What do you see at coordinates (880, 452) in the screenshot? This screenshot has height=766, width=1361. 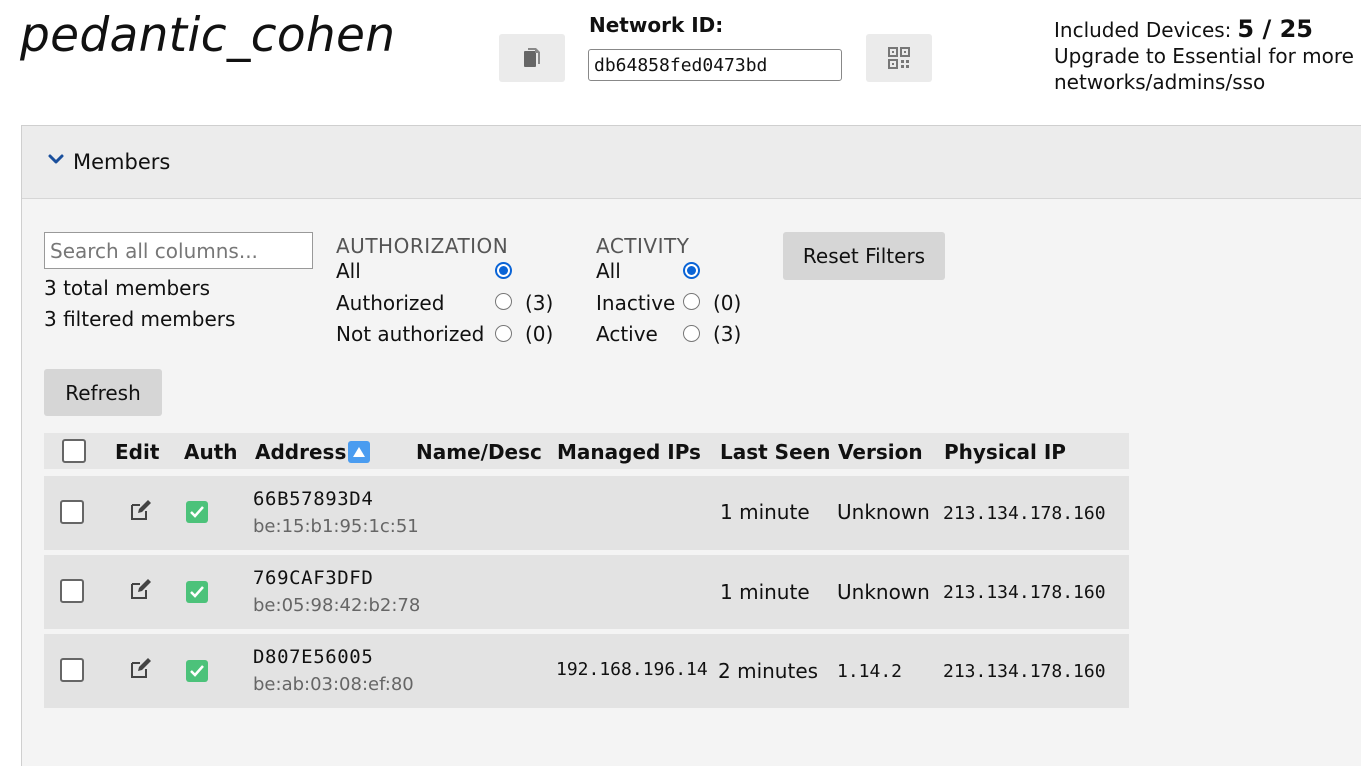 I see `column-version: Version` at bounding box center [880, 452].